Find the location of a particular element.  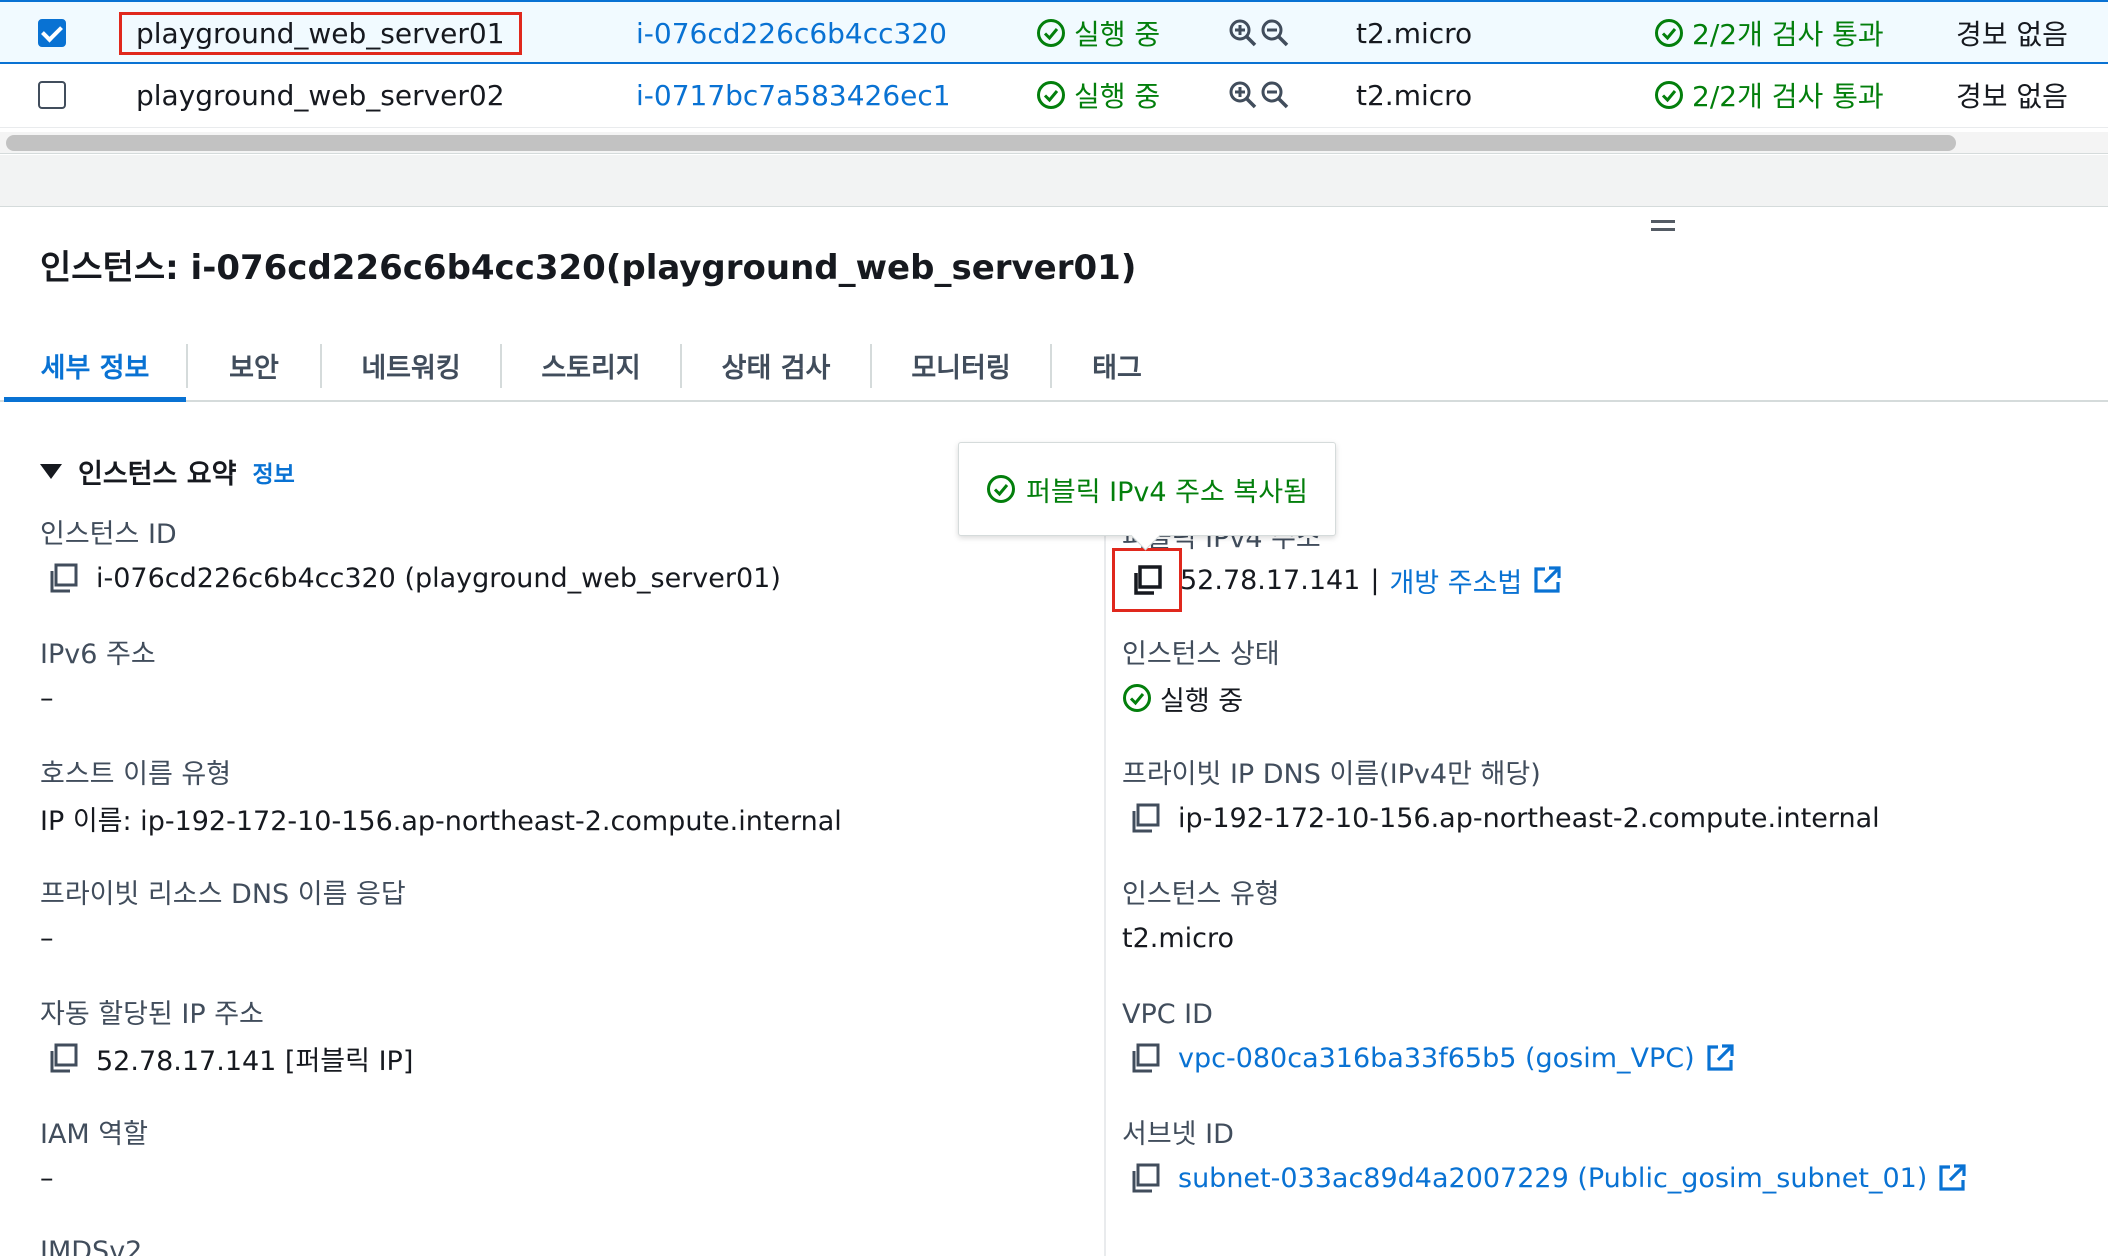

vpc-link: vpc-080ca316ba33f65b5 (gosim_VPC) is located at coordinates (1436, 1058).